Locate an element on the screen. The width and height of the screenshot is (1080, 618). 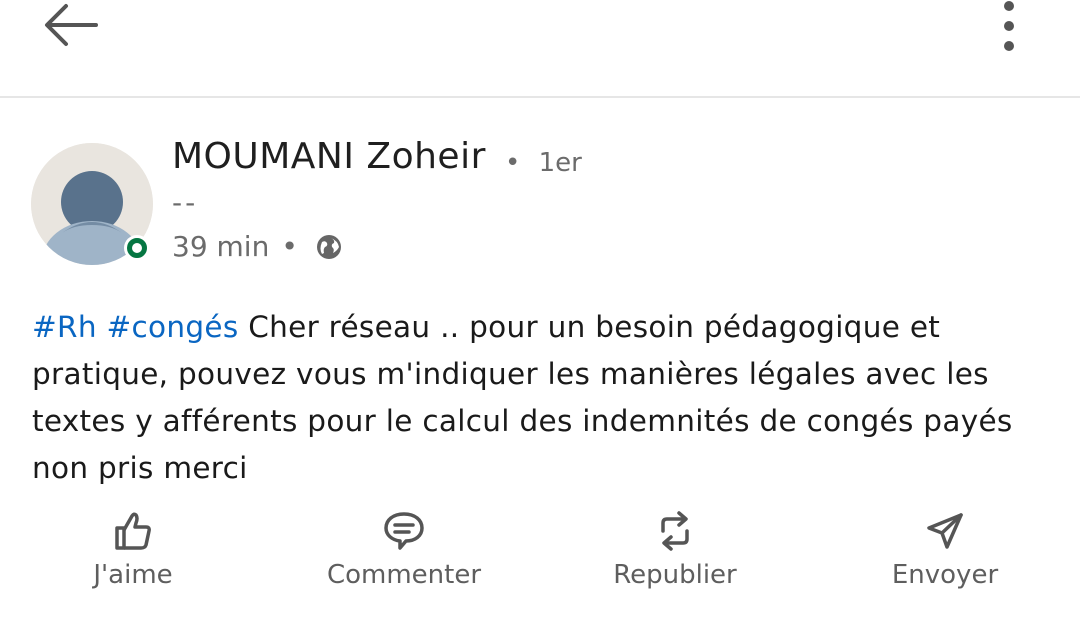
comment-button: Commenter is located at coordinates (404, 558).